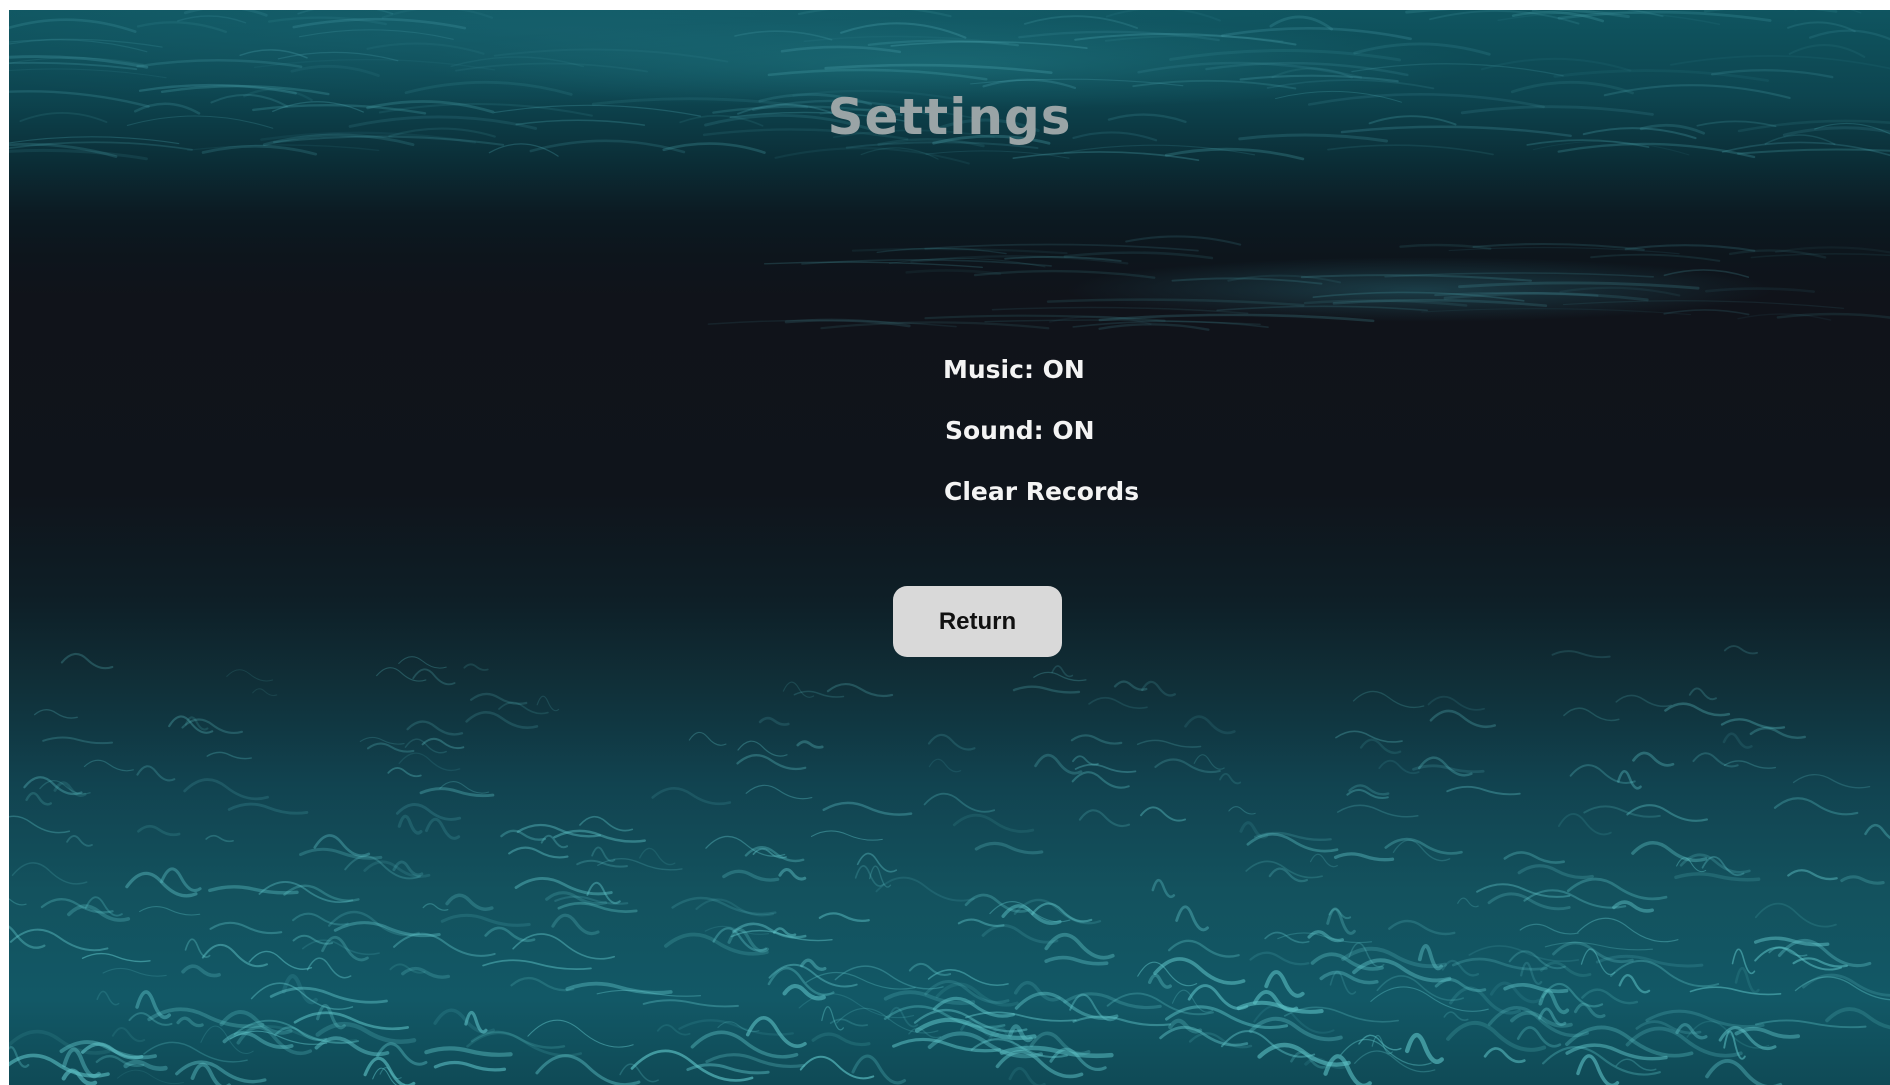  I want to click on clear-records-button: Clear Records, so click(1041, 491).